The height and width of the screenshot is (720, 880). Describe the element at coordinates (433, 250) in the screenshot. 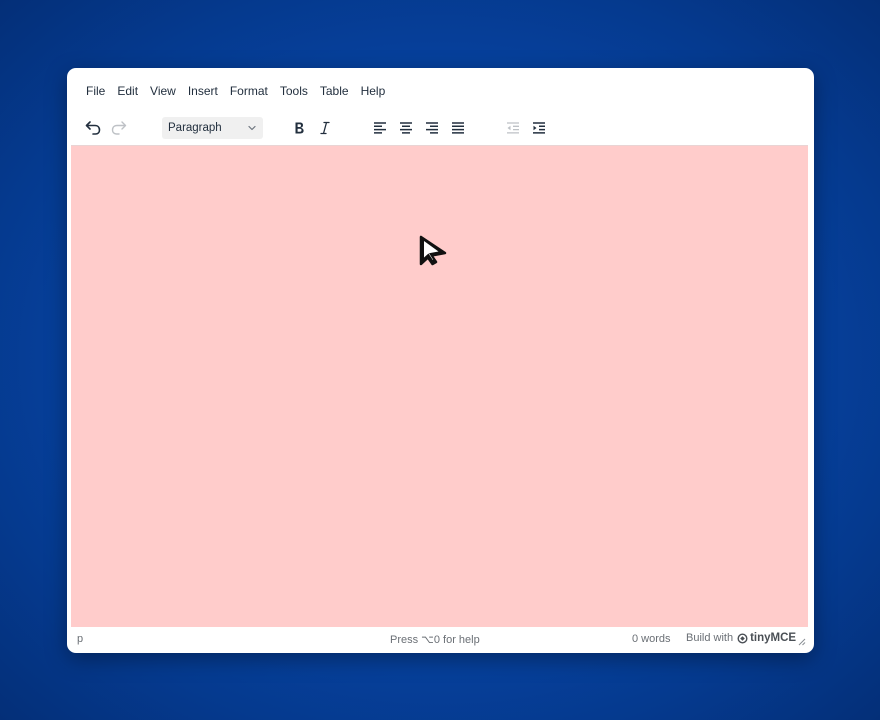

I see `mouse-cursor-icon` at that location.